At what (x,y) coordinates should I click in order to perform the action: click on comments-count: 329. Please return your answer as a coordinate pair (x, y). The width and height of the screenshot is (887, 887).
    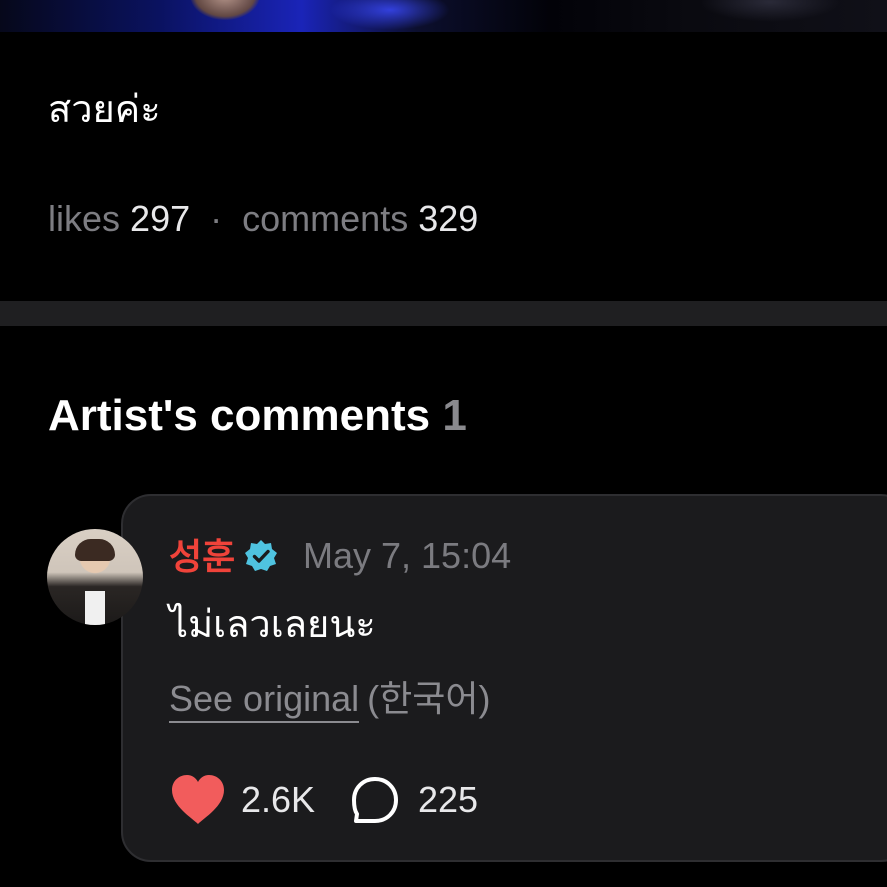
    Looking at the image, I should click on (448, 218).